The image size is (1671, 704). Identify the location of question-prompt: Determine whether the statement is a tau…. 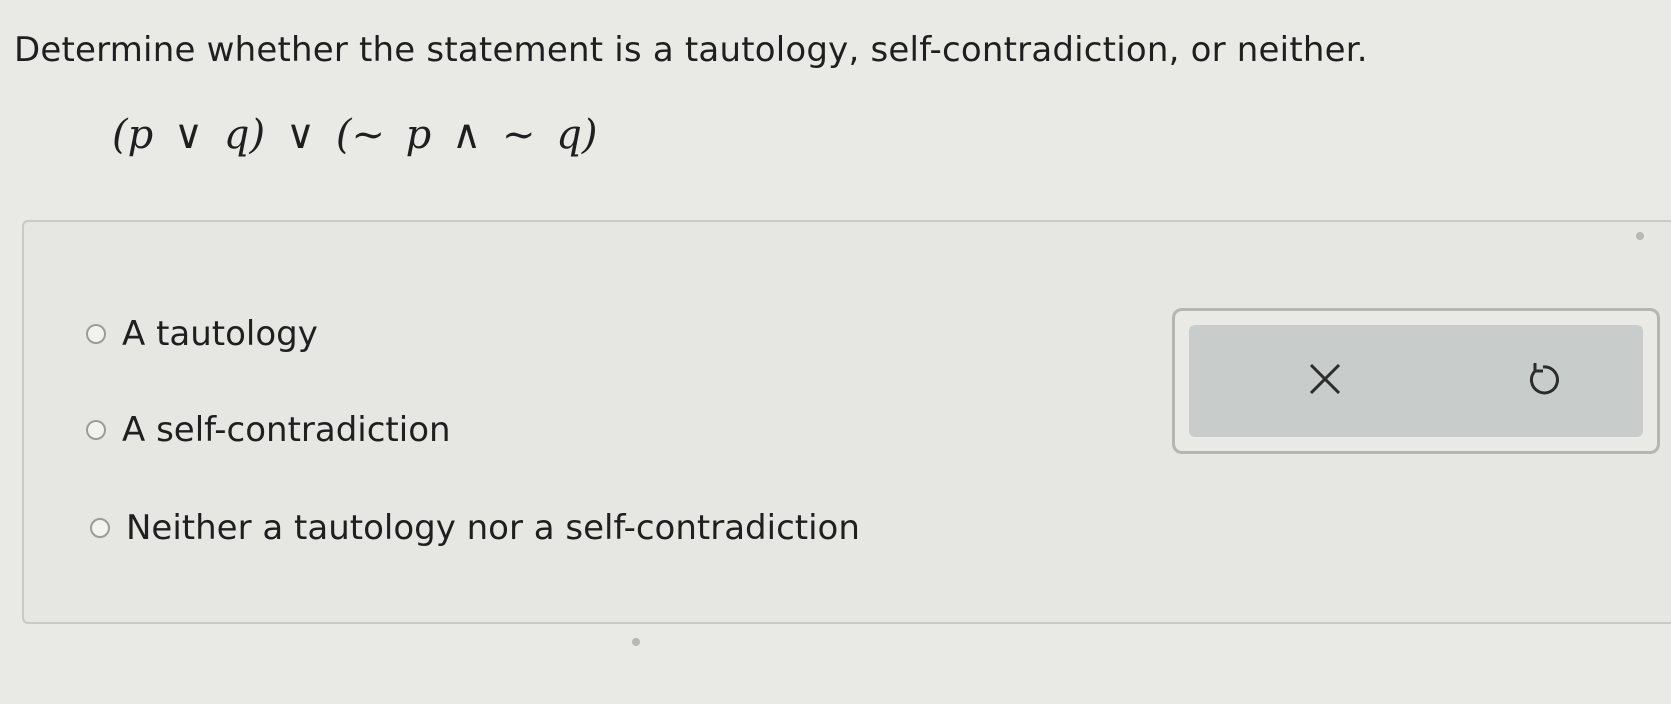
(691, 50).